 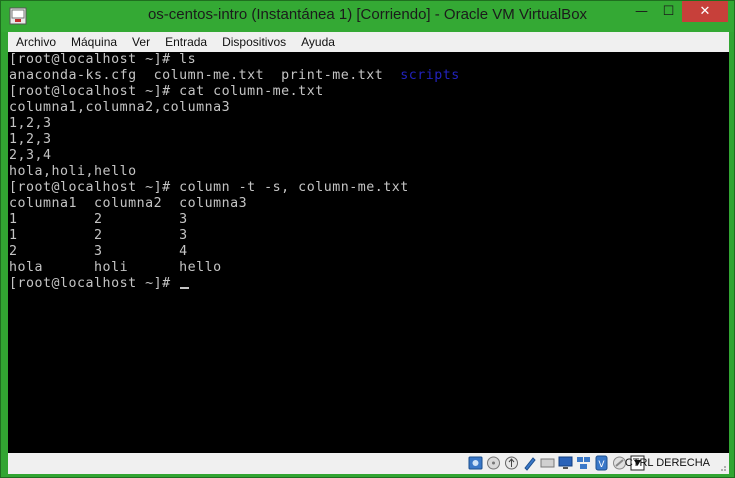 I want to click on terminal-line-text: [root@localhost ~]# ls, so click(x=103, y=59).